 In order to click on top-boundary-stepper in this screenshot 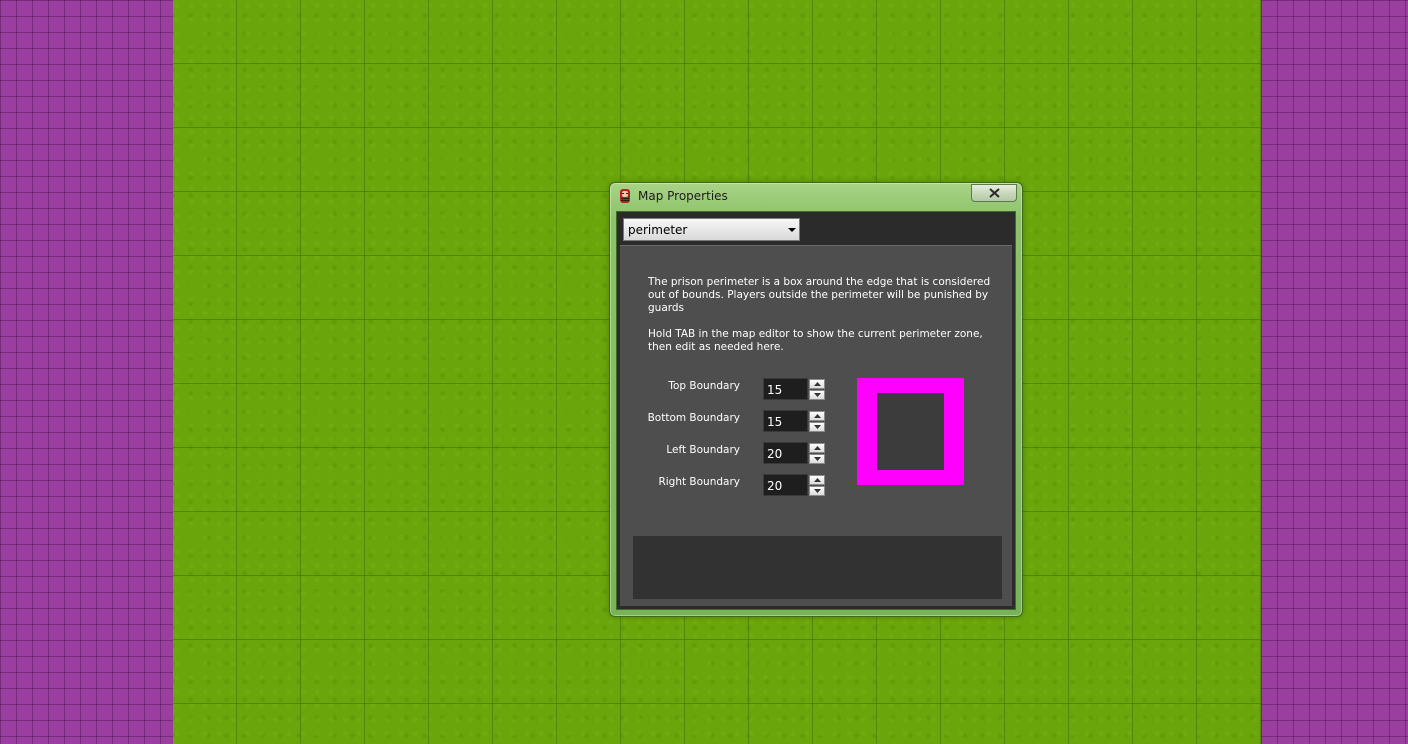, I will do `click(817, 389)`.